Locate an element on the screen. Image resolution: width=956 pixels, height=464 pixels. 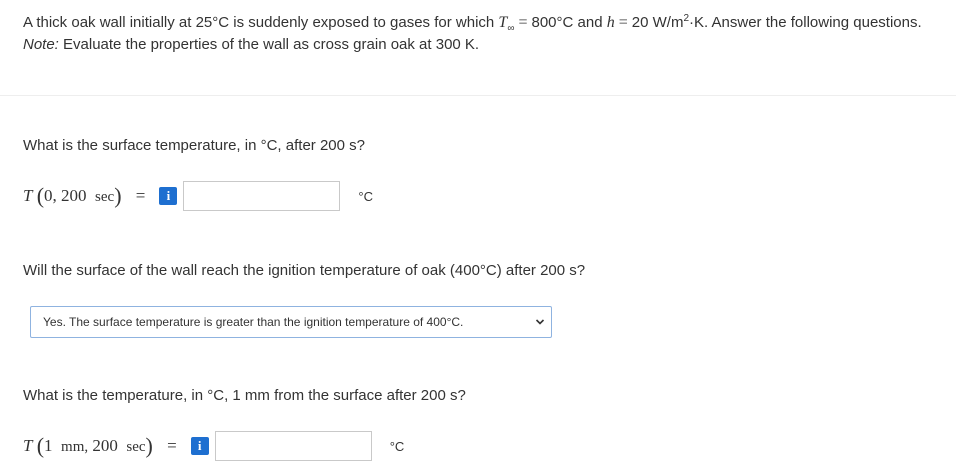
q1-equals: = is located at coordinates (140, 195).